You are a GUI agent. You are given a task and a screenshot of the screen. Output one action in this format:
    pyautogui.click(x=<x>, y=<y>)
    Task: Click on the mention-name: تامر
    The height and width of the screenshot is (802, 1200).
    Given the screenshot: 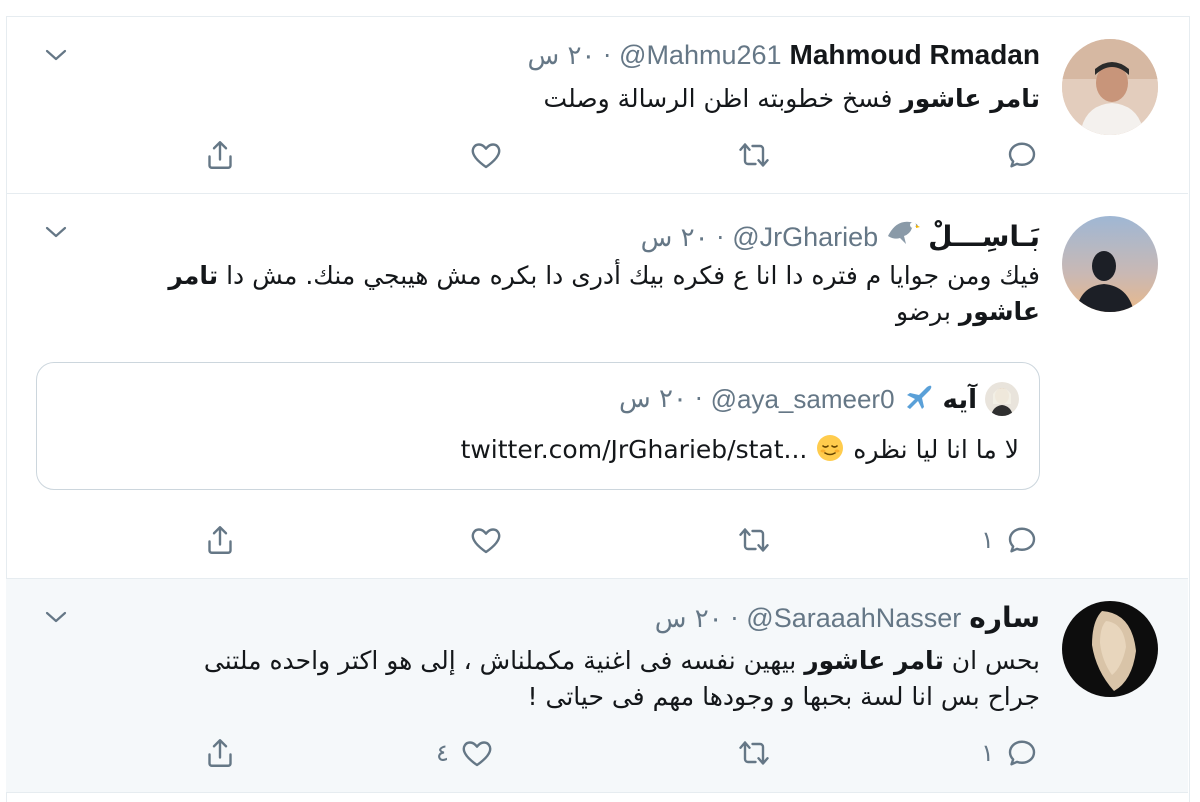 What is the action you would take?
    pyautogui.click(x=193, y=275)
    